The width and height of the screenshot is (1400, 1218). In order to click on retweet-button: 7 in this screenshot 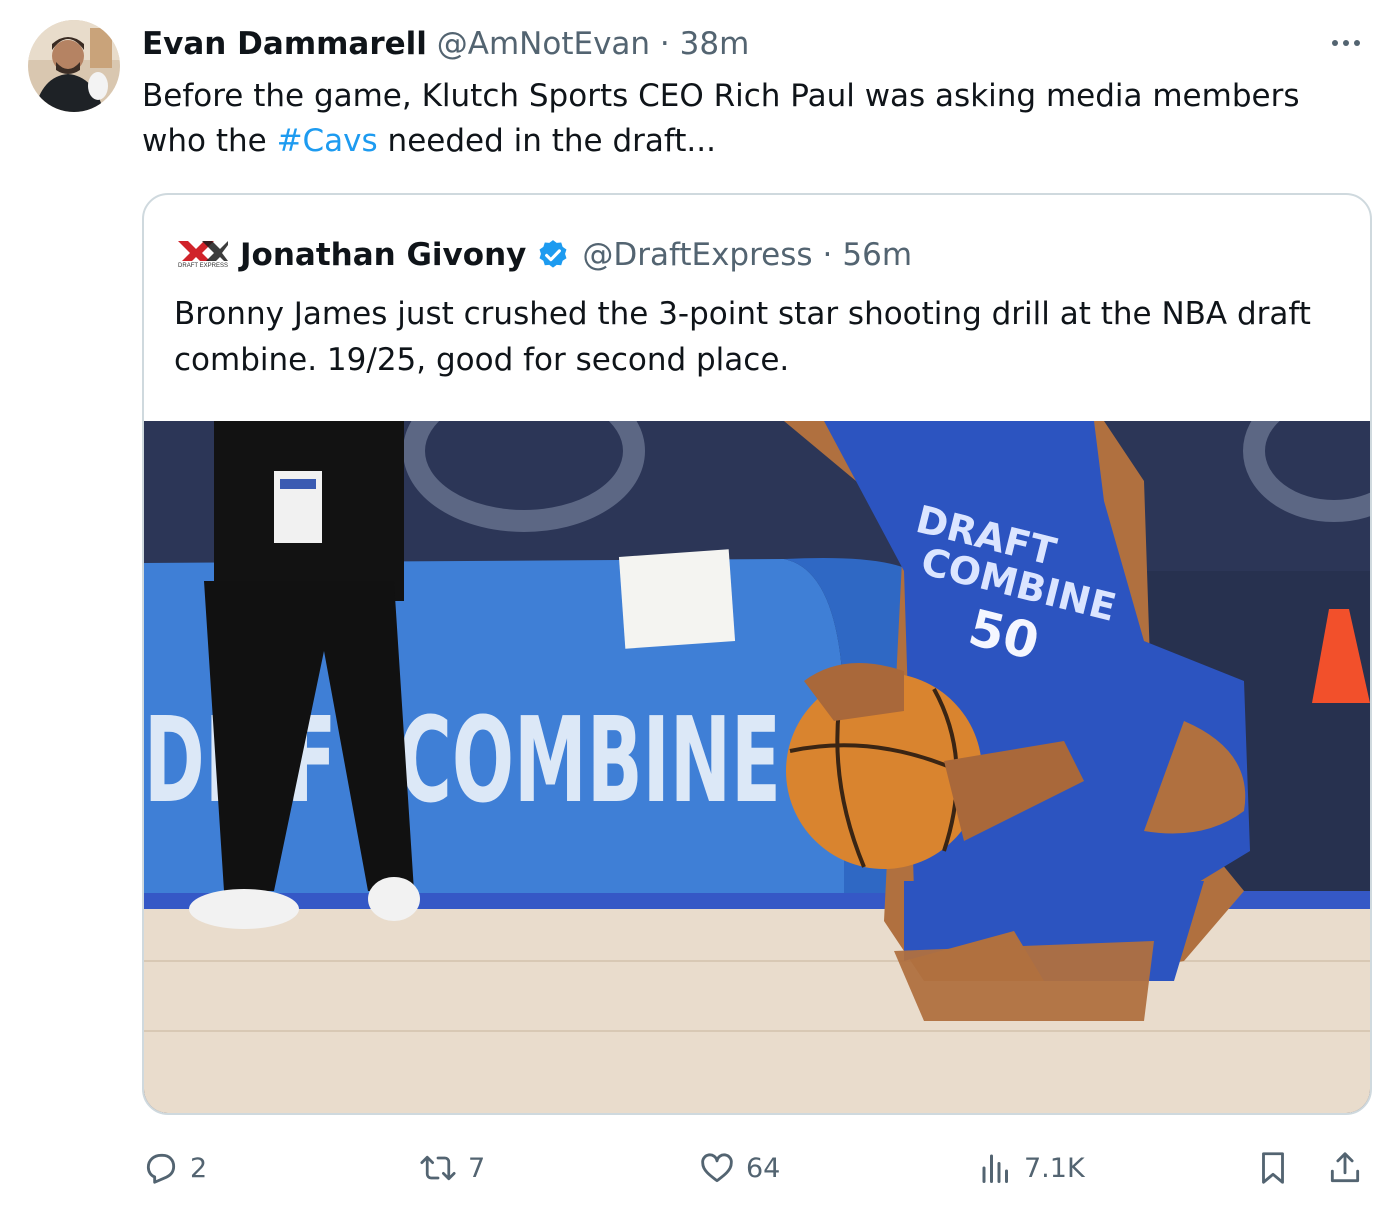, I will do `click(451, 1168)`.